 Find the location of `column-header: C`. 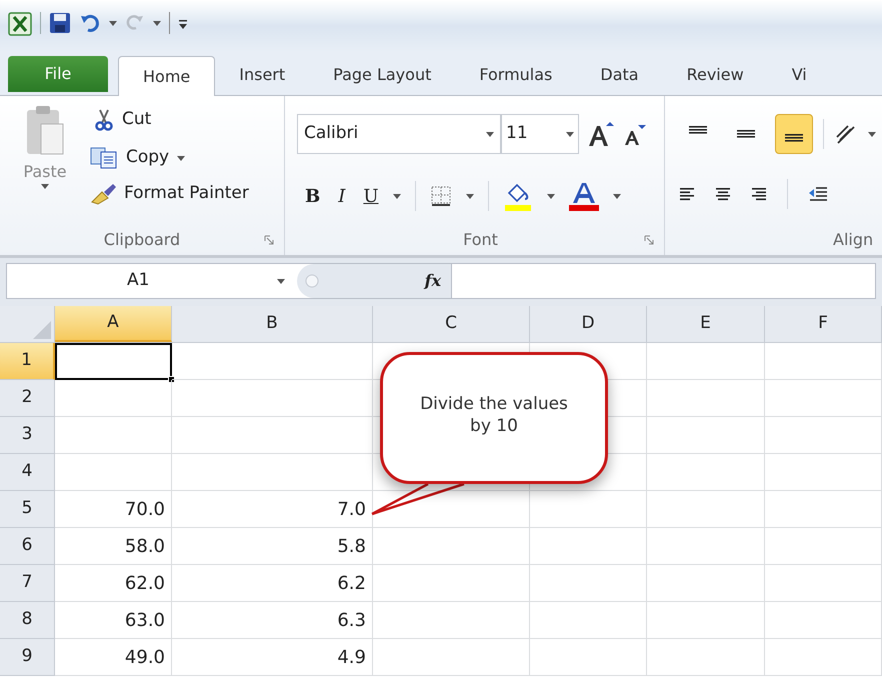

column-header: C is located at coordinates (451, 324).